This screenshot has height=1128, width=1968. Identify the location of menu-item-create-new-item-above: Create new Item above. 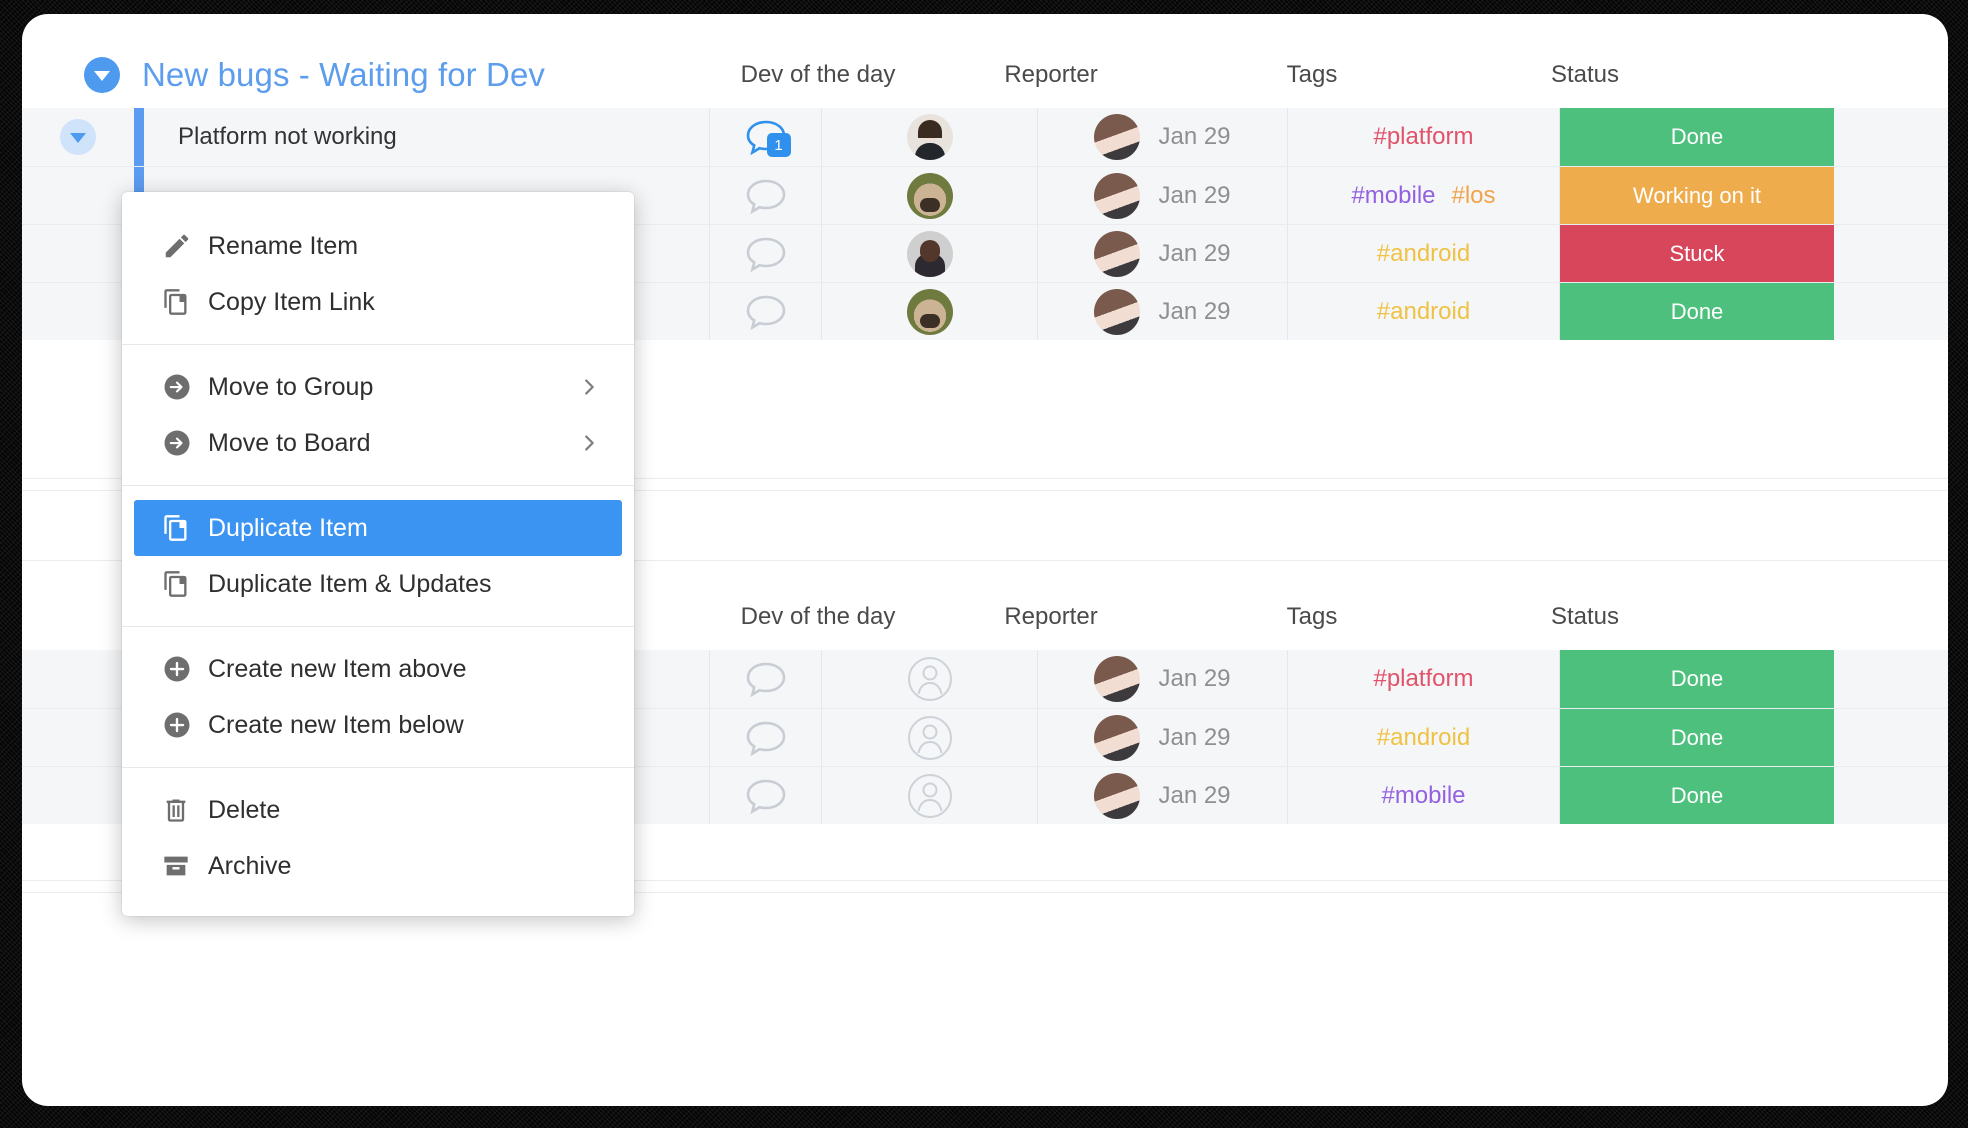
(378, 669).